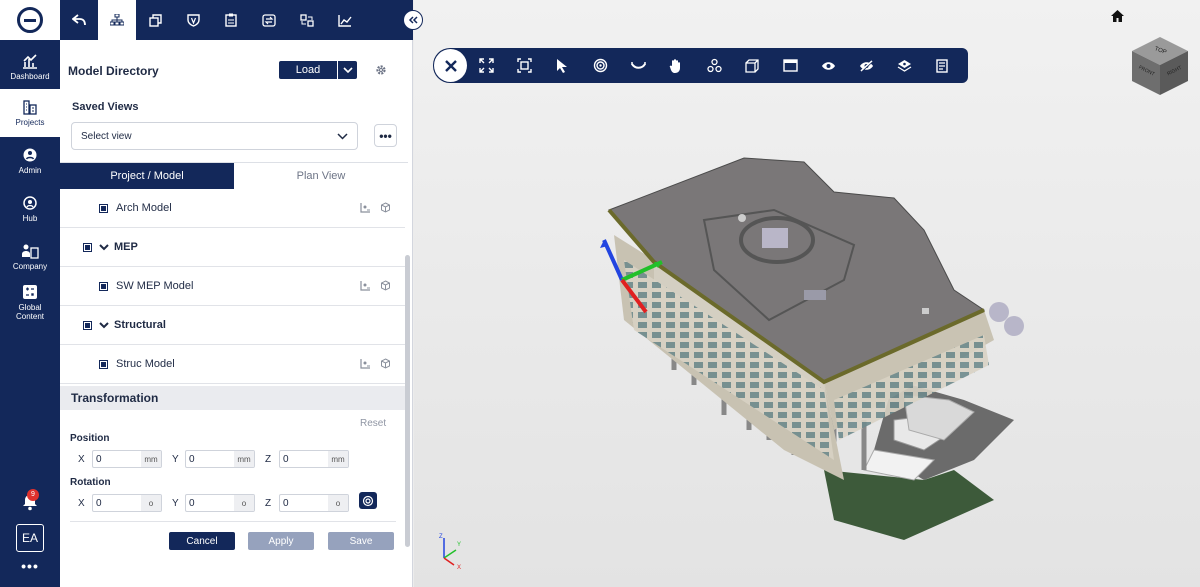  What do you see at coordinates (790, 65) in the screenshot?
I see `section-plane-button` at bounding box center [790, 65].